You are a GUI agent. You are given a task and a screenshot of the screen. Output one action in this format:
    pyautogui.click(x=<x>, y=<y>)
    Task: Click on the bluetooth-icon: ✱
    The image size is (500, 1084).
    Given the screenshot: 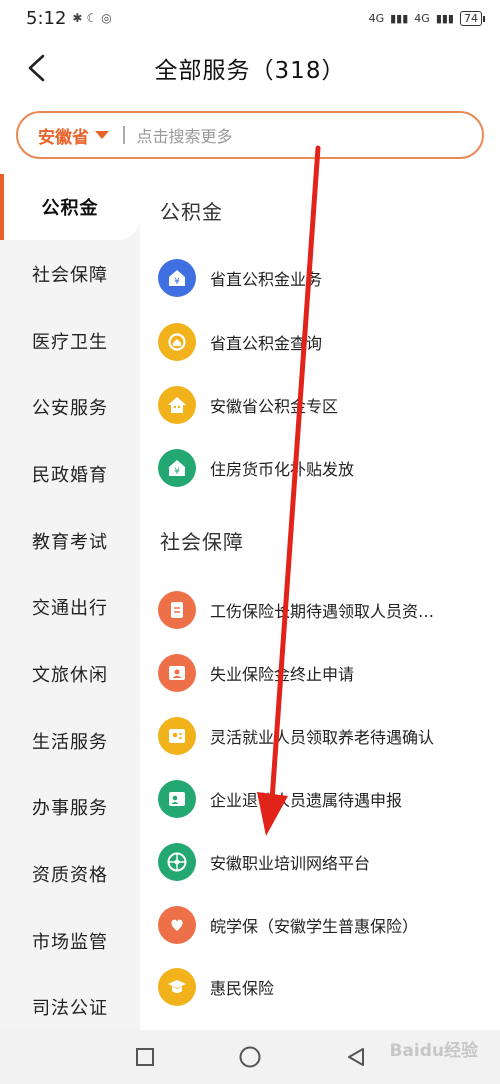 What is the action you would take?
    pyautogui.click(x=77, y=18)
    